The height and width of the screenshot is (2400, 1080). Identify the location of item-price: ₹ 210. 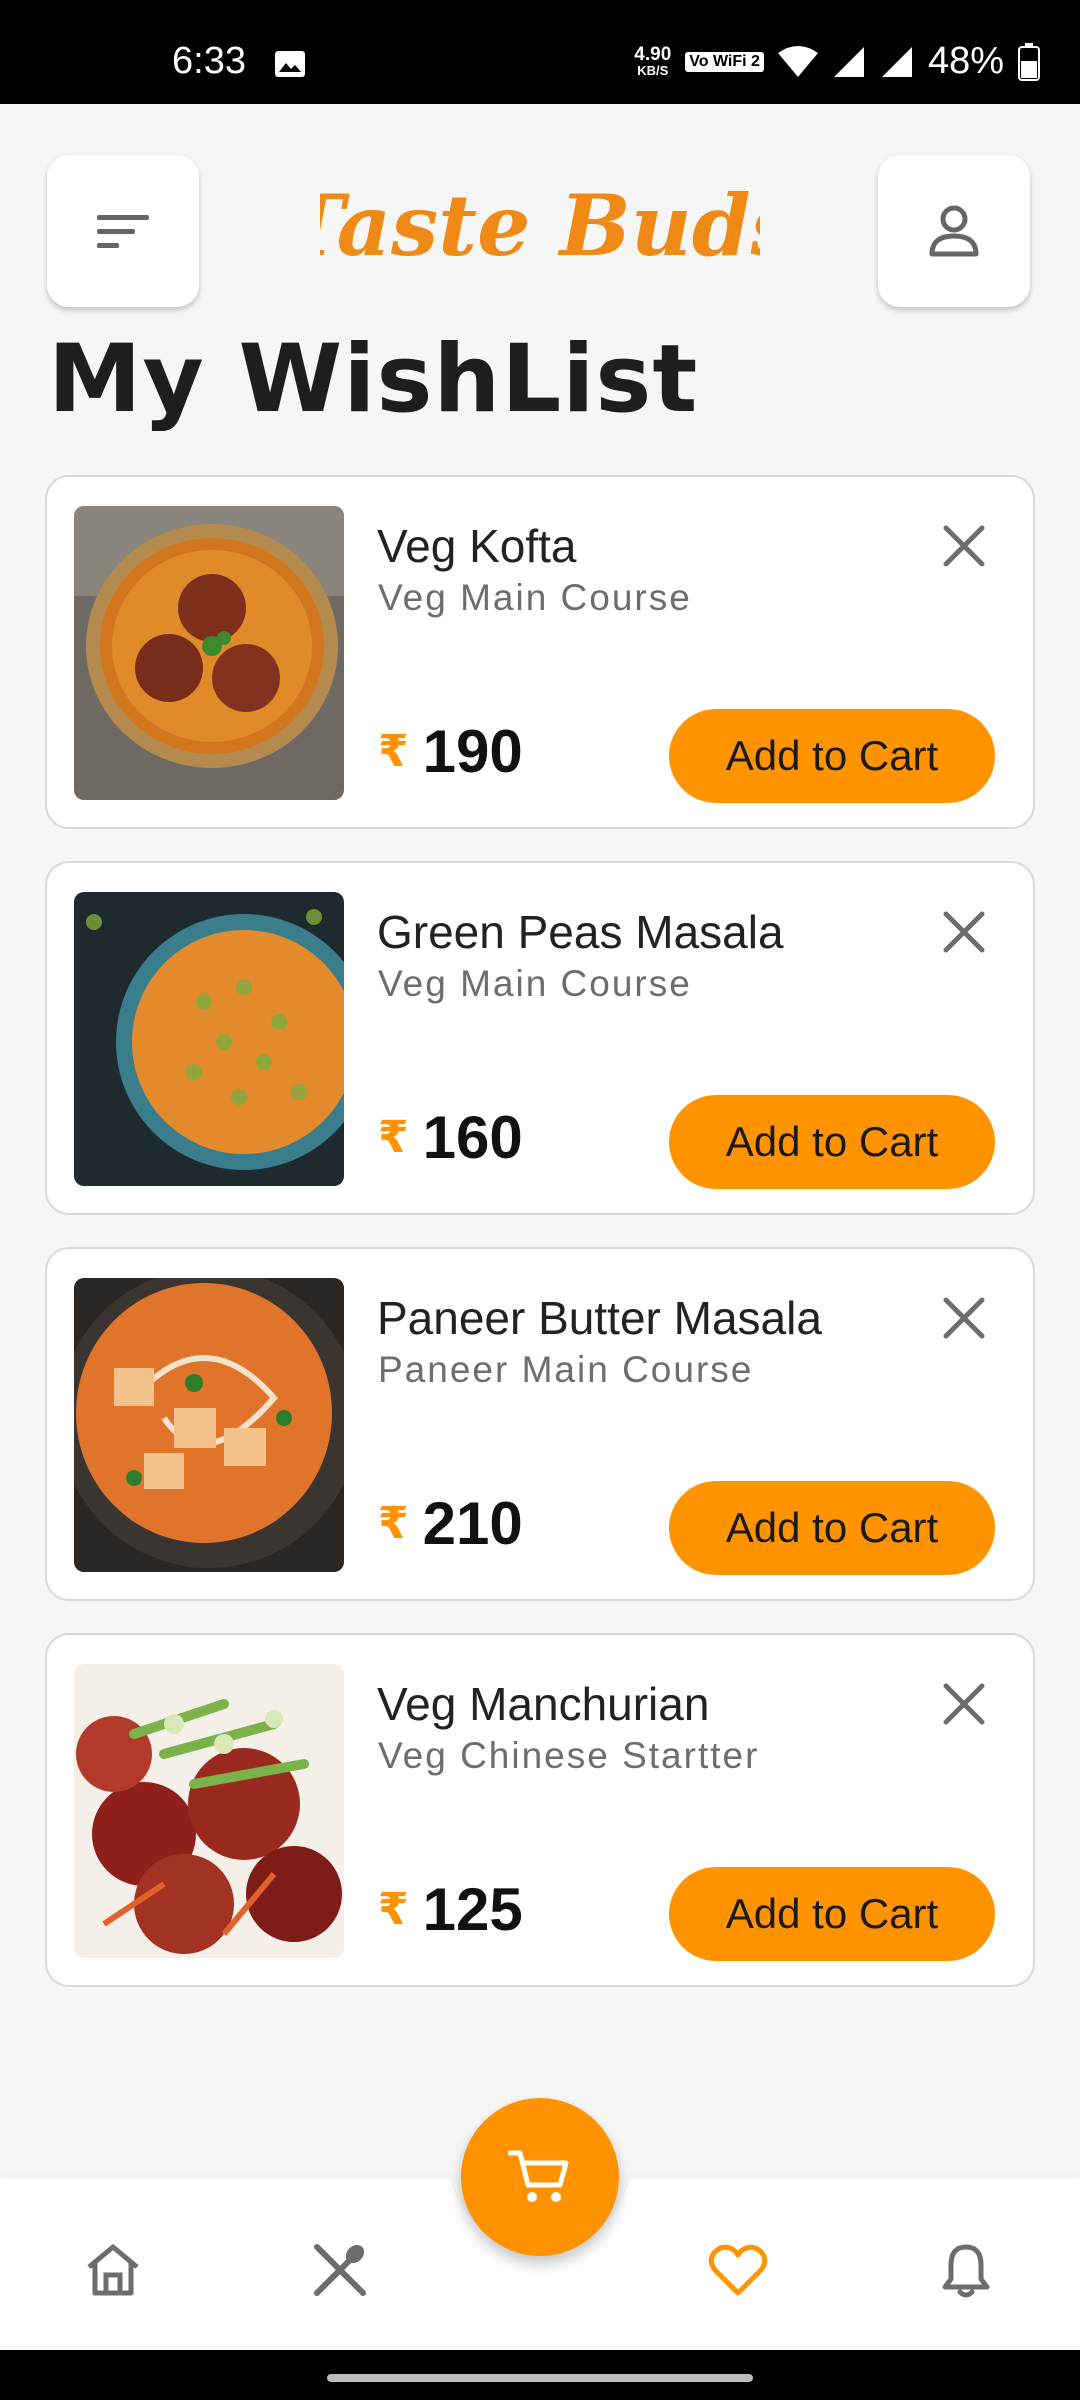
(450, 1523).